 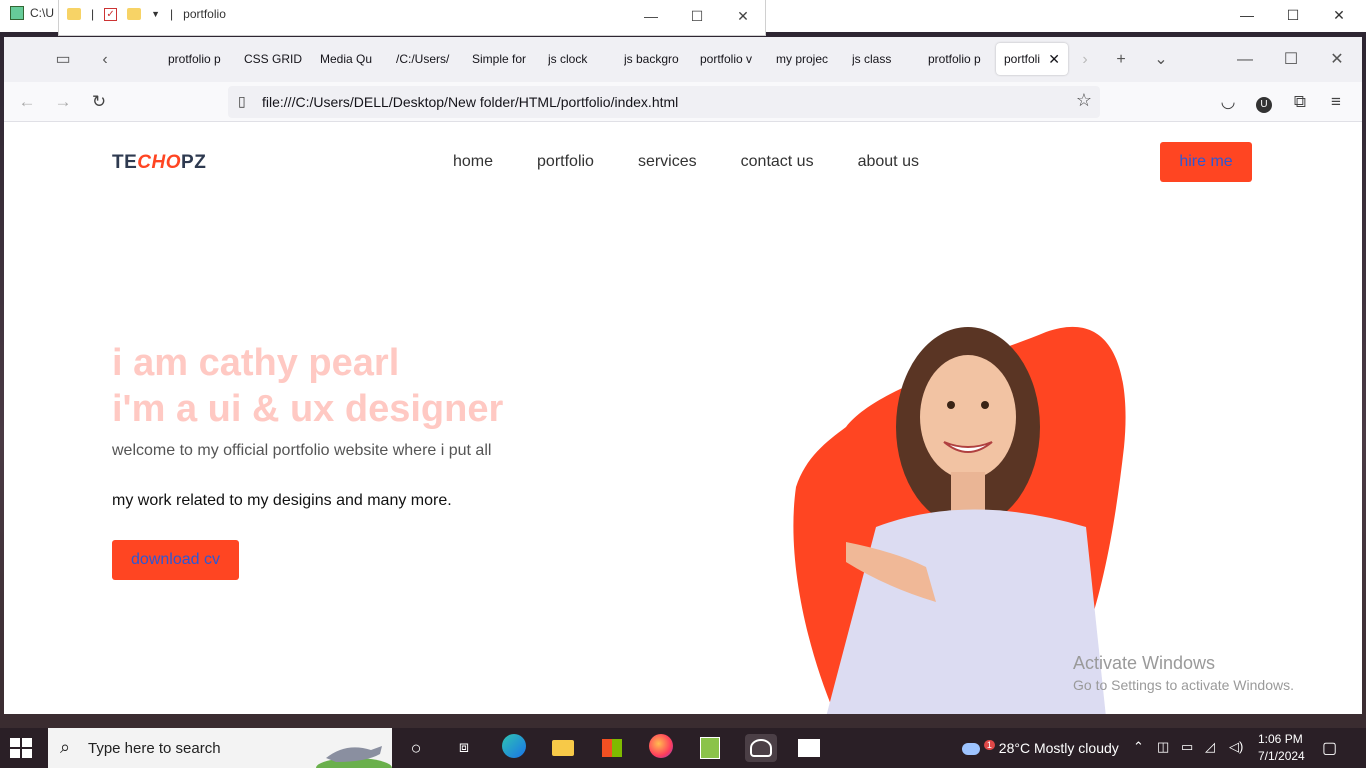 I want to click on tab: js clock, so click(x=578, y=59).